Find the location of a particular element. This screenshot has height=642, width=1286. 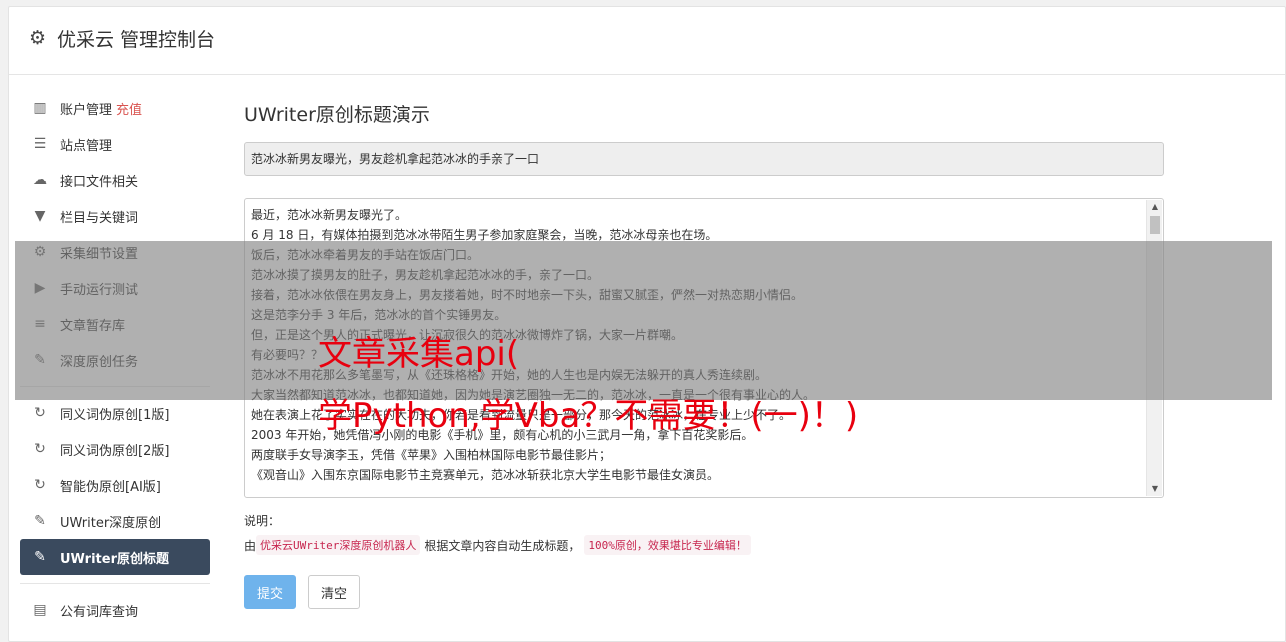

note-highlight: 100%原创，效果堪比专业编辑！ is located at coordinates (667, 545).